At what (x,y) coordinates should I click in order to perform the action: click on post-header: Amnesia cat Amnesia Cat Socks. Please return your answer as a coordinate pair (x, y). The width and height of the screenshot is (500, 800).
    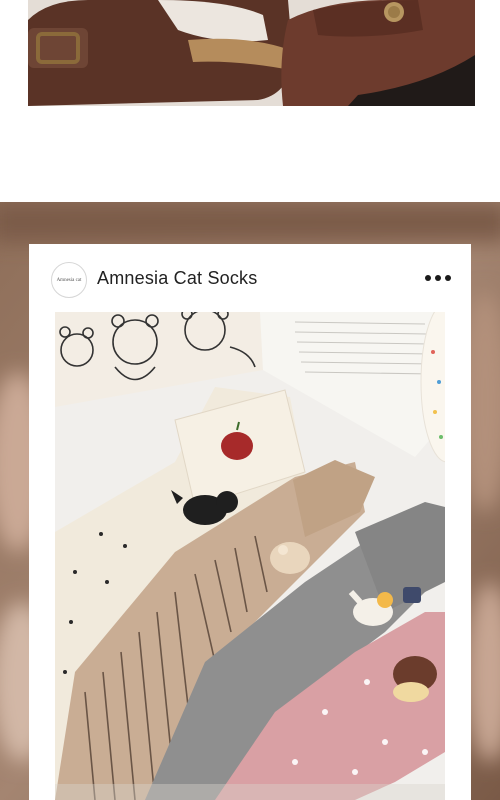
    Looking at the image, I should click on (250, 277).